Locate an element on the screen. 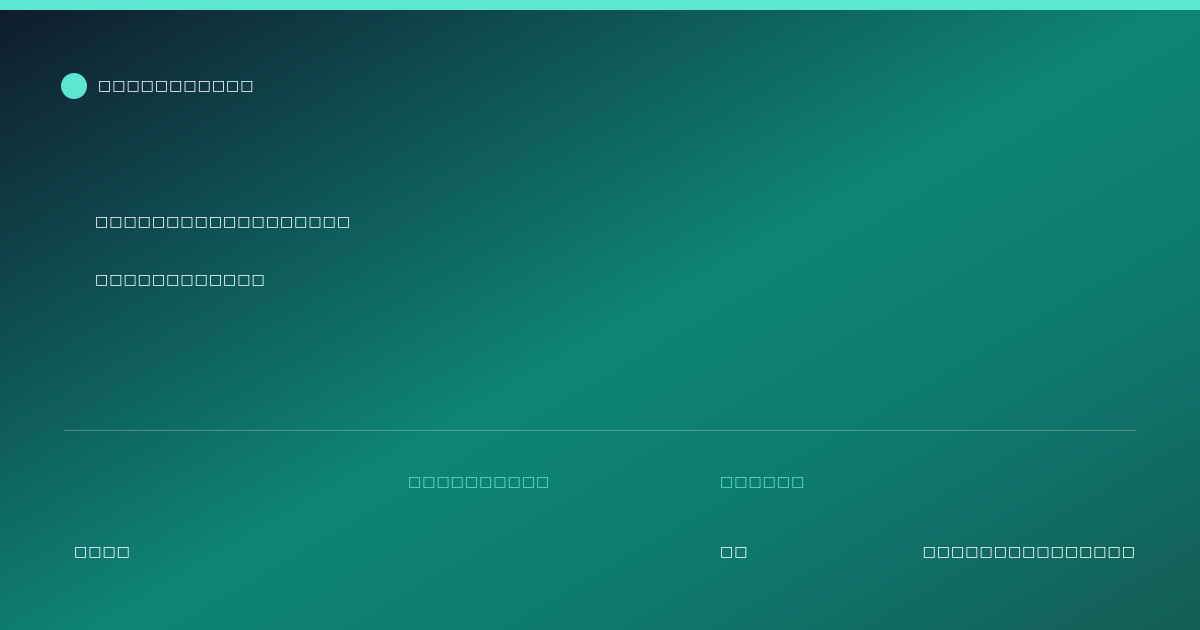 Image resolution: width=1200 pixels, height=630 pixels. divider is located at coordinates (600, 430).